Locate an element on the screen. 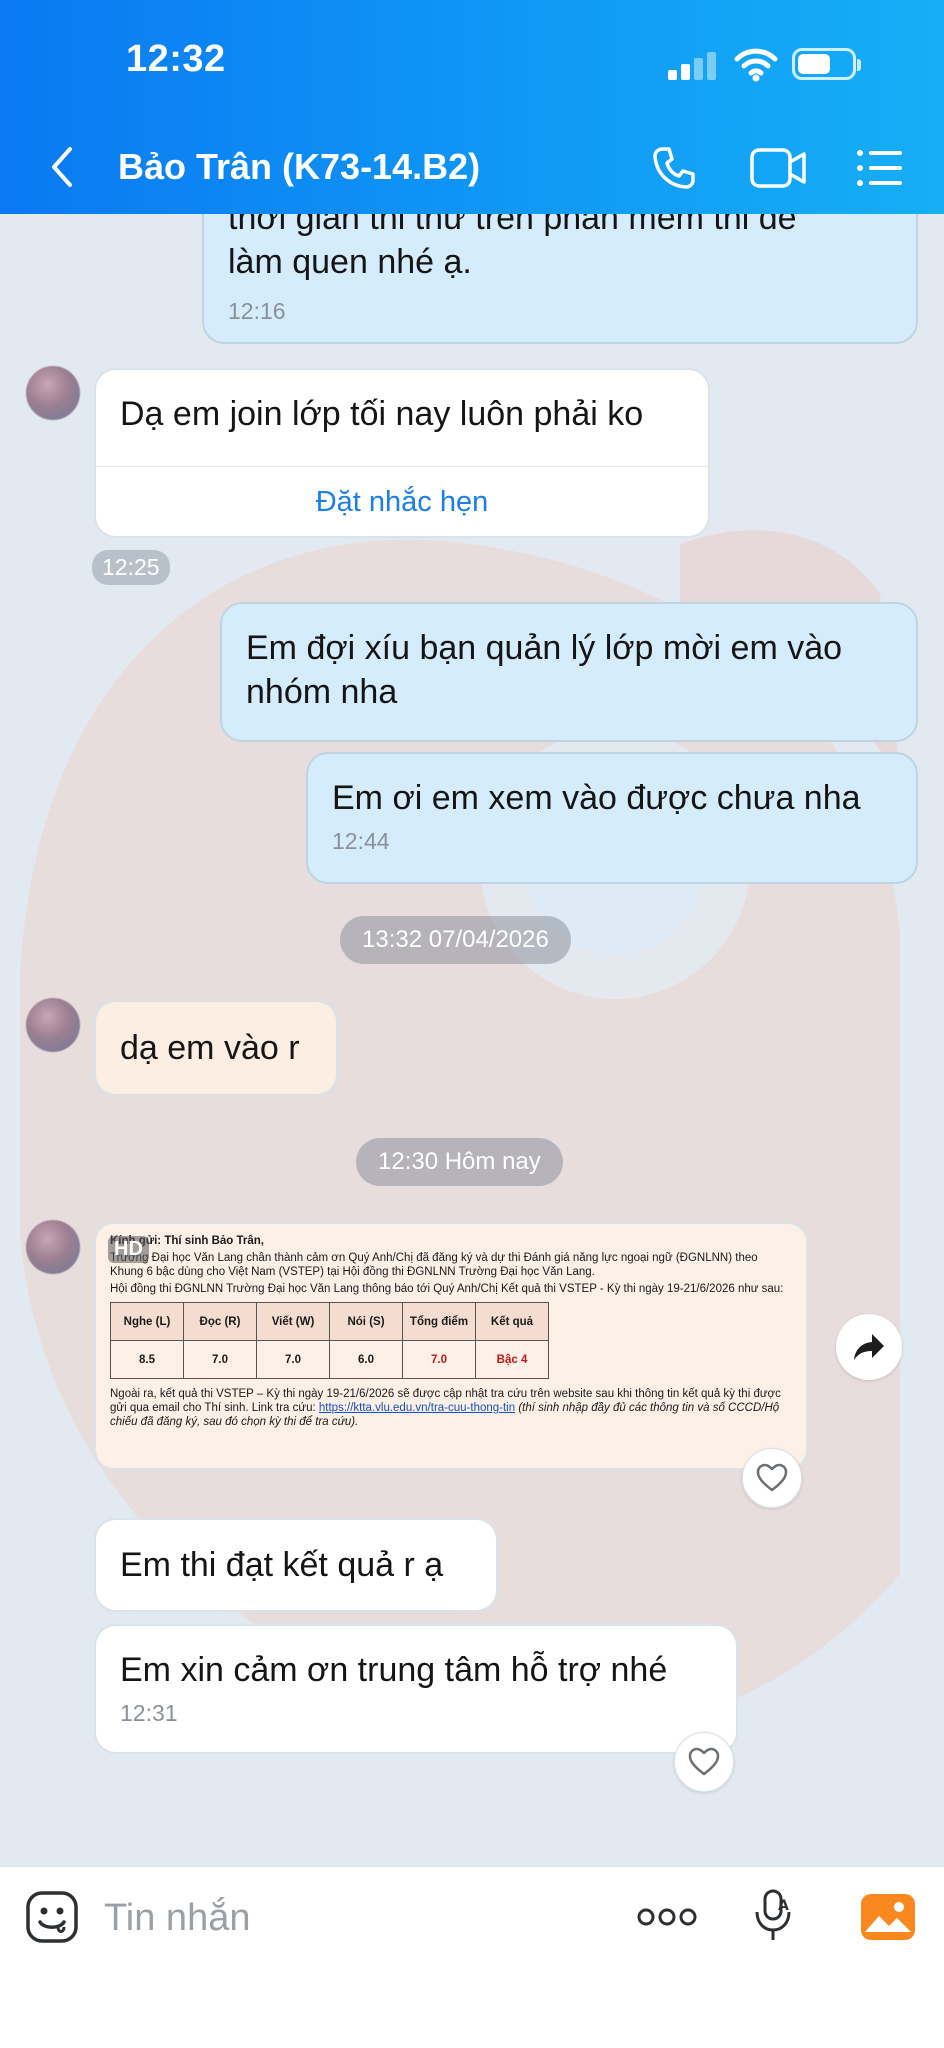  message-time: 12:25 is located at coordinates (131, 567).